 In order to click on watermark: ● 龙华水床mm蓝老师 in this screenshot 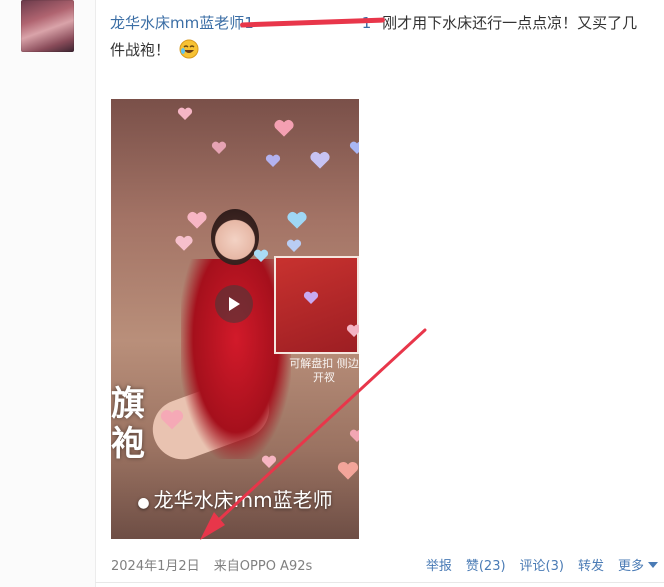, I will do `click(235, 498)`.